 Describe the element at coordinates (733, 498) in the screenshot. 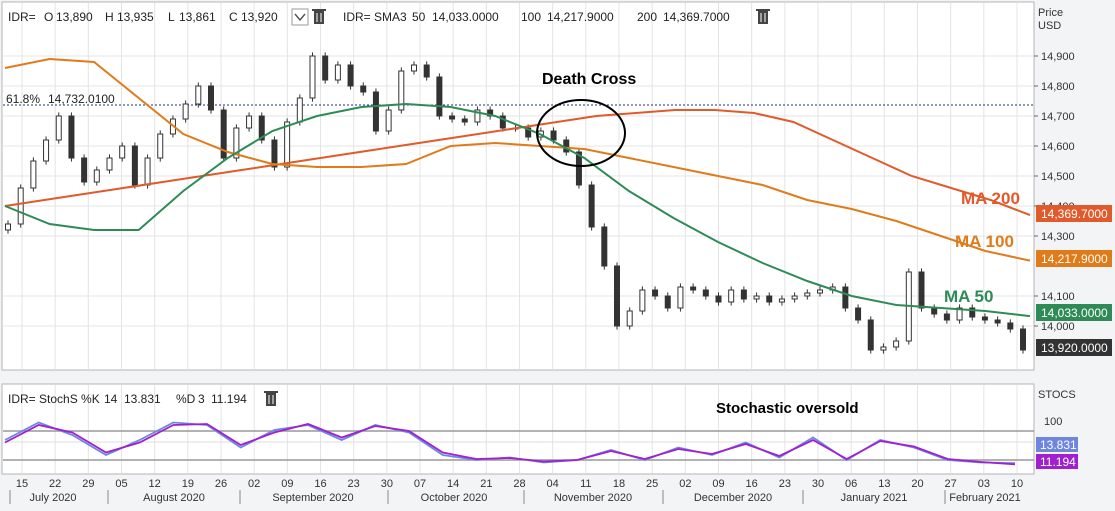

I see `x-tick-month: December 2020` at that location.